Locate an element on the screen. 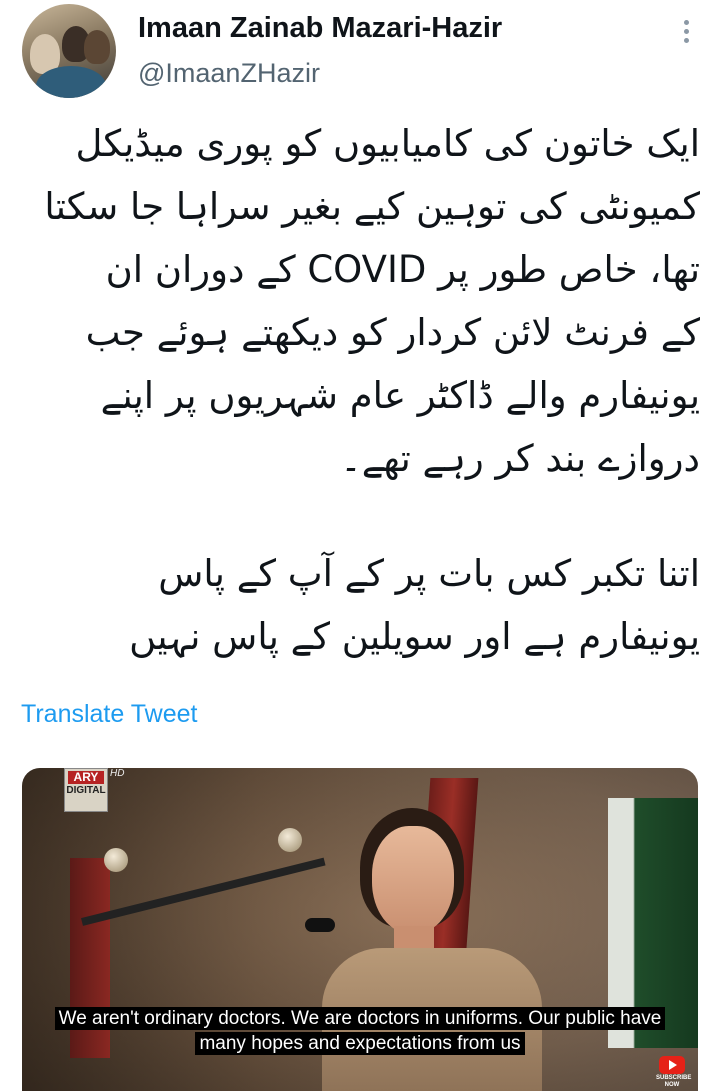 Image resolution: width=720 pixels, height=1091 pixels. tweet-line: یونیفارم ہے اور سویلین کے پاس نہیں is located at coordinates (414, 636).